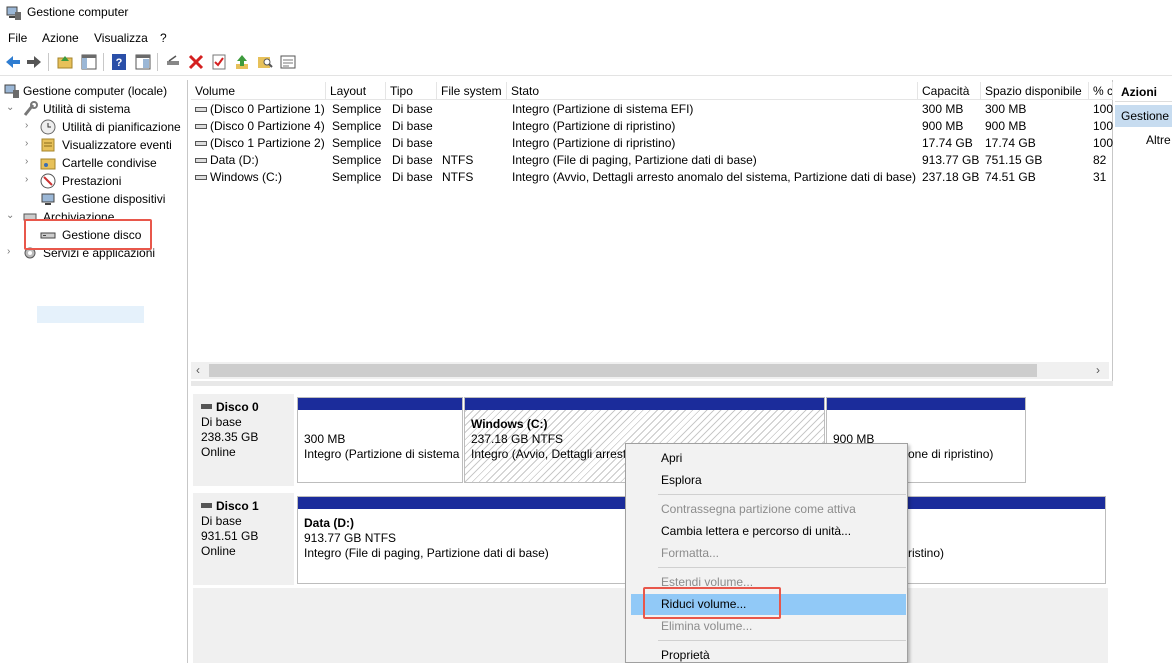  What do you see at coordinates (329, 523) in the screenshot?
I see `partition-name: Data (D:)` at bounding box center [329, 523].